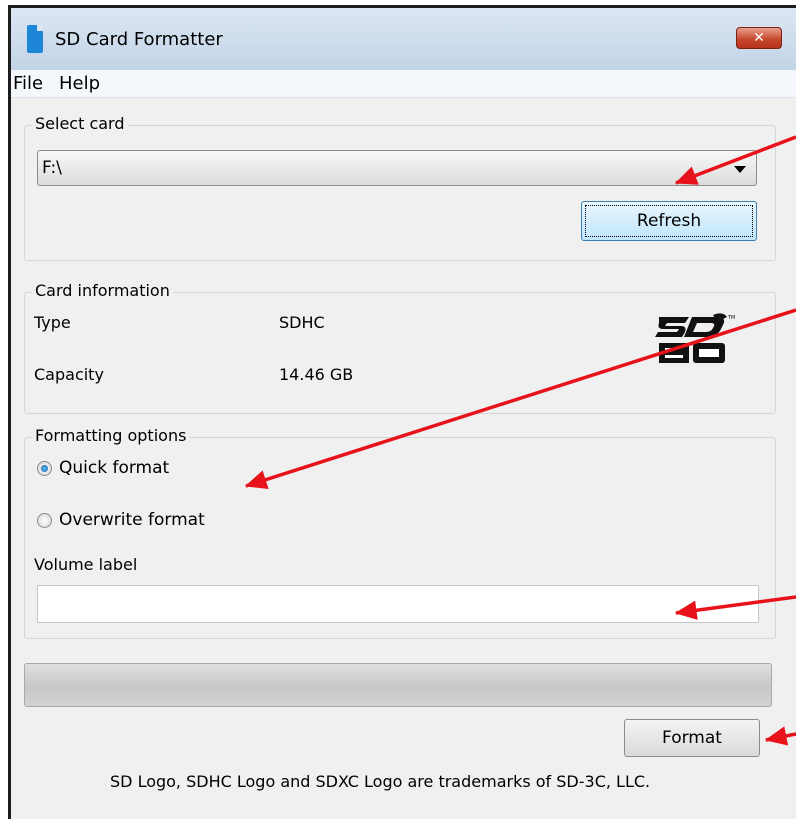 This screenshot has height=819, width=796. What do you see at coordinates (139, 39) in the screenshot?
I see `window-title: SD Card Formatter` at bounding box center [139, 39].